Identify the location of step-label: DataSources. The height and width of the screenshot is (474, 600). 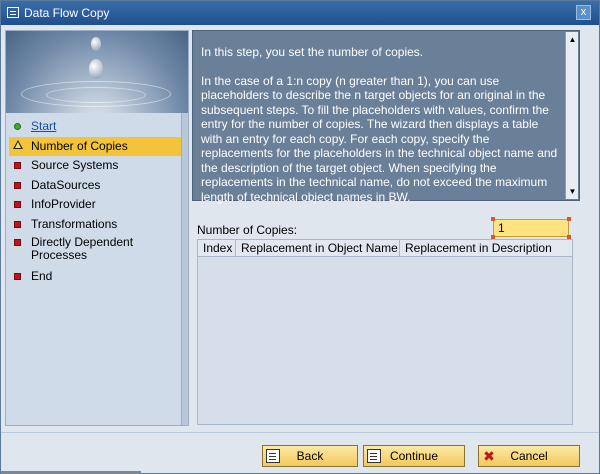
(66, 184).